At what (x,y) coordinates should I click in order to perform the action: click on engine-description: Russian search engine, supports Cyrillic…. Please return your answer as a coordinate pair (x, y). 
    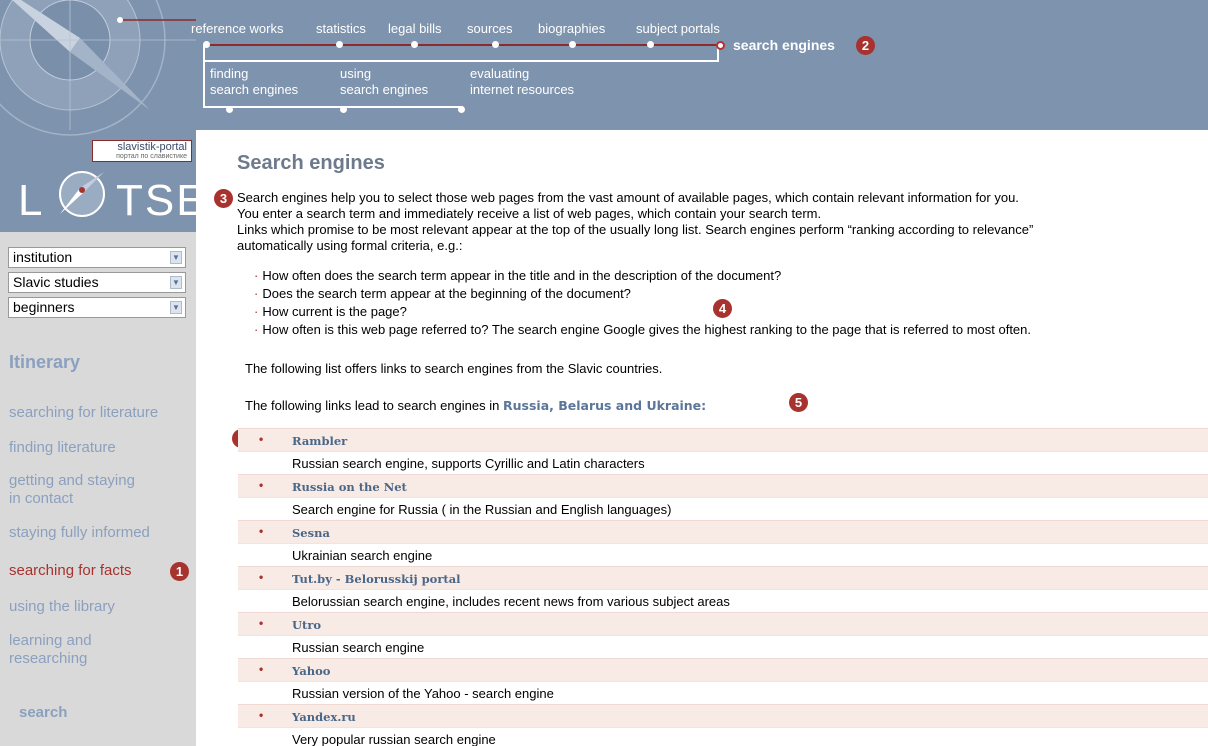
    Looking at the image, I should click on (468, 463).